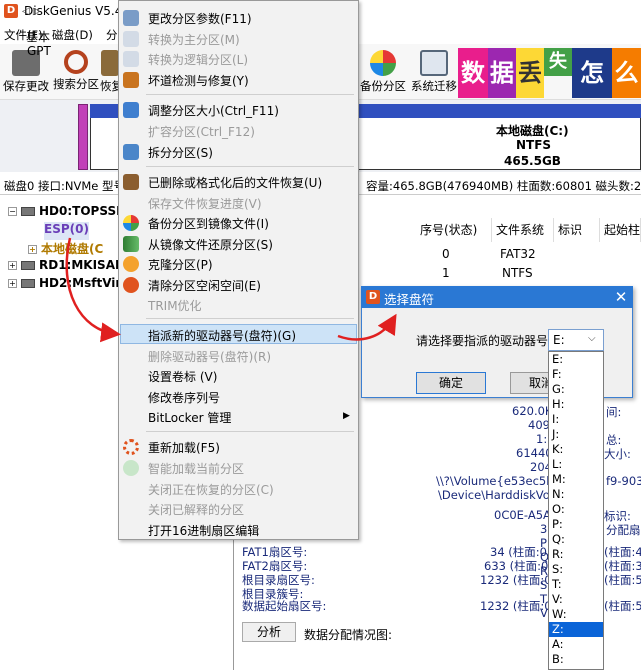  What do you see at coordinates (522, 515) in the screenshot?
I see `detail-value: 0C0E-A5A` at bounding box center [522, 515].